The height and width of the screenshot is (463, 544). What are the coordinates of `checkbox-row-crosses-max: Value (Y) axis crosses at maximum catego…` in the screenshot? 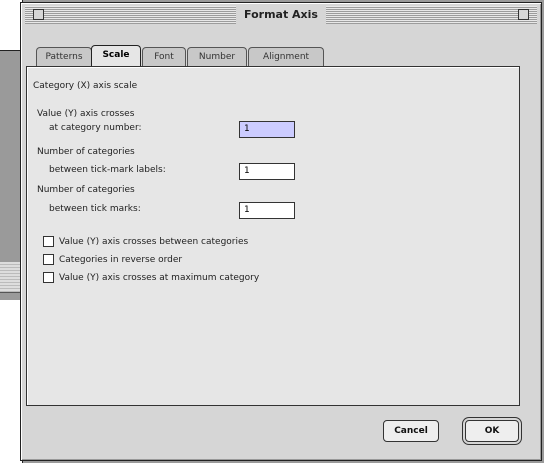 It's located at (151, 277).